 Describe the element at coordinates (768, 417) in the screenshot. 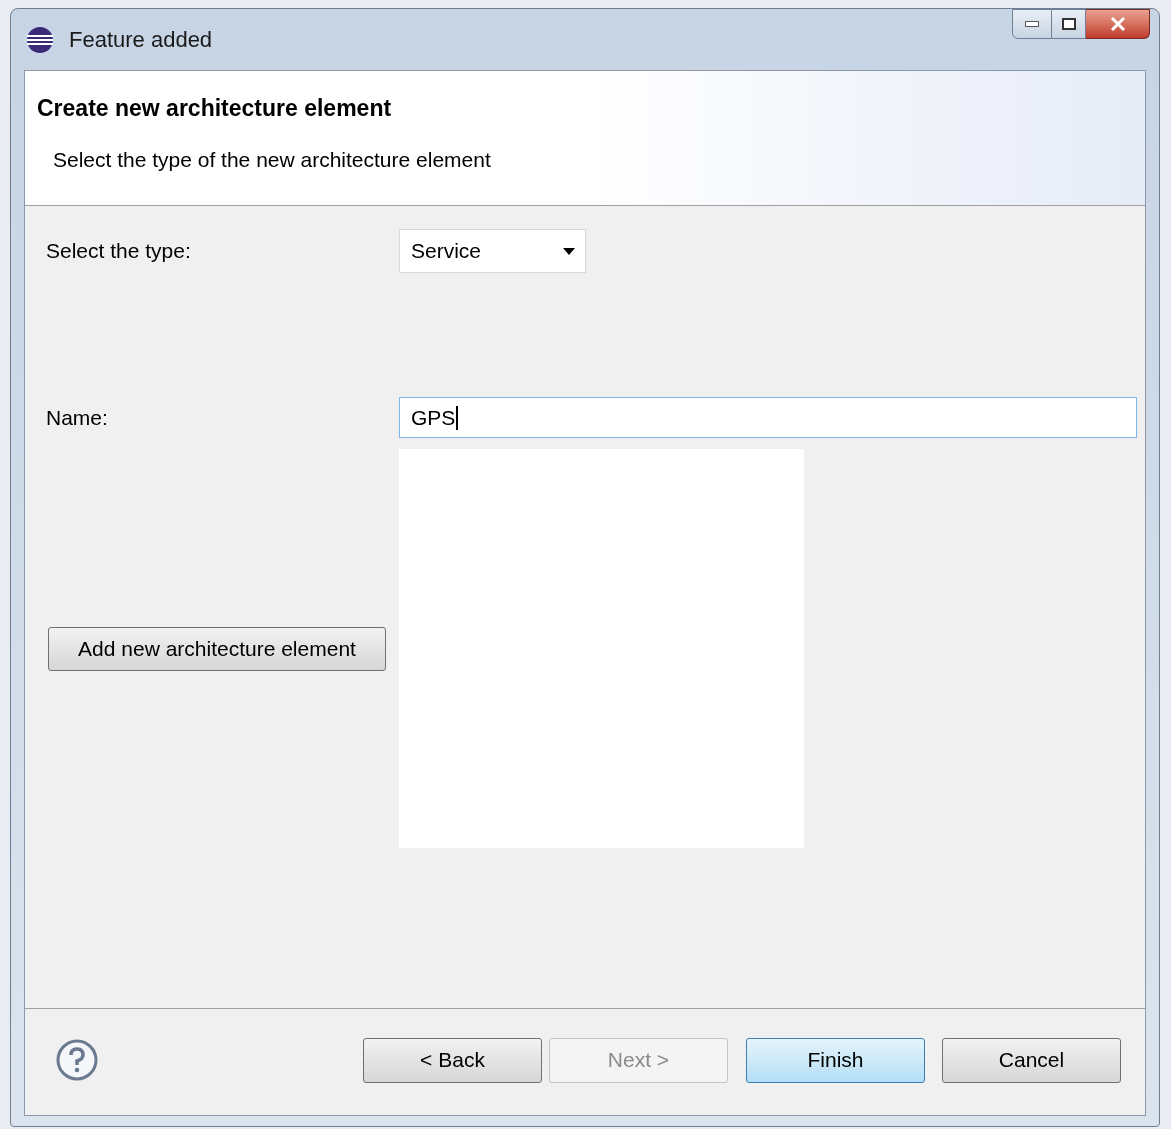

I see `name-input: GPS` at that location.